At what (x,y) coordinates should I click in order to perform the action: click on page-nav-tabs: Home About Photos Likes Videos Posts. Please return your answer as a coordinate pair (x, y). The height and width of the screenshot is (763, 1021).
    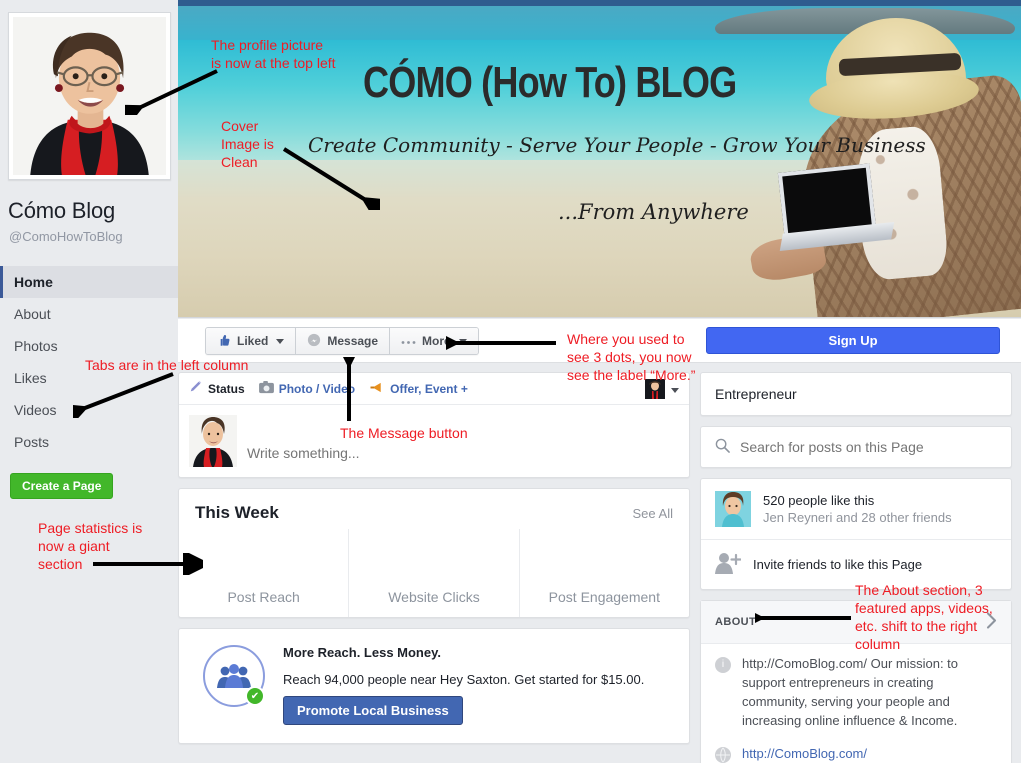
    Looking at the image, I should click on (89, 362).